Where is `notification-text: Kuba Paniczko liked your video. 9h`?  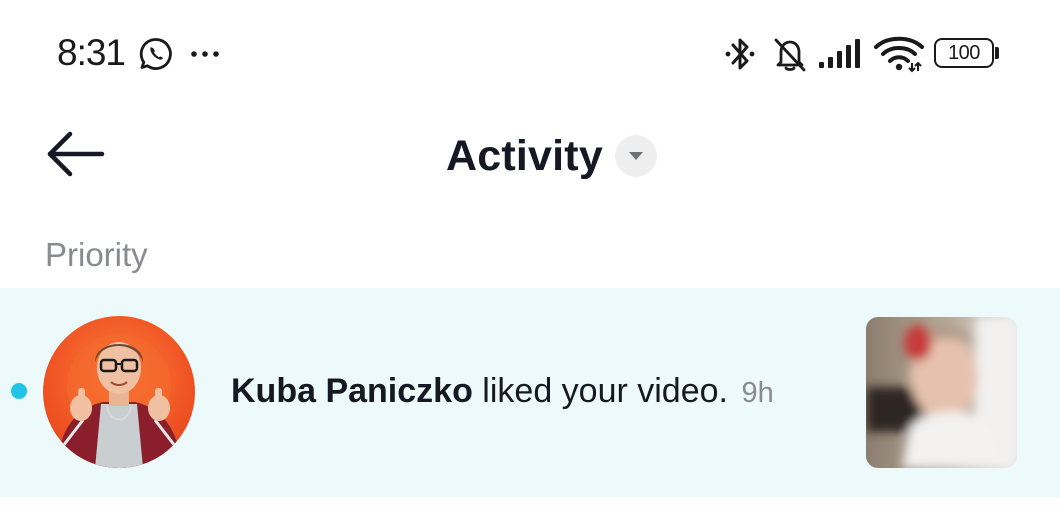
notification-text: Kuba Paniczko liked your video. 9h is located at coordinates (502, 391).